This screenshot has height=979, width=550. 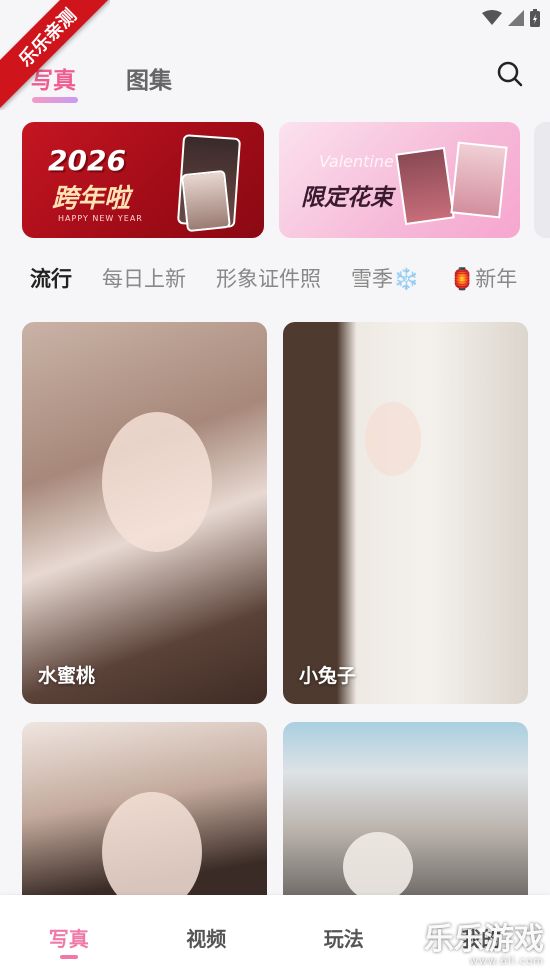 I want to click on banner-title: 限定花束, so click(x=347, y=198).